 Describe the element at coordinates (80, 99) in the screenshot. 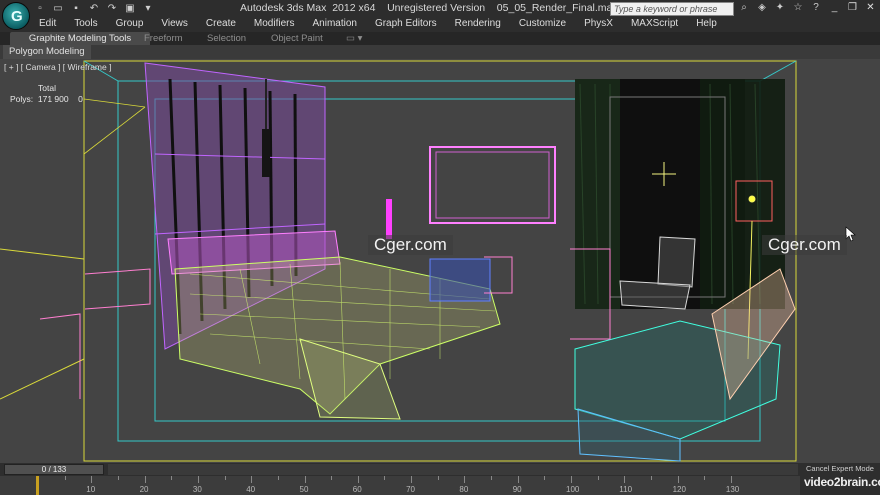

I see `stats-polys-selected: 0` at that location.